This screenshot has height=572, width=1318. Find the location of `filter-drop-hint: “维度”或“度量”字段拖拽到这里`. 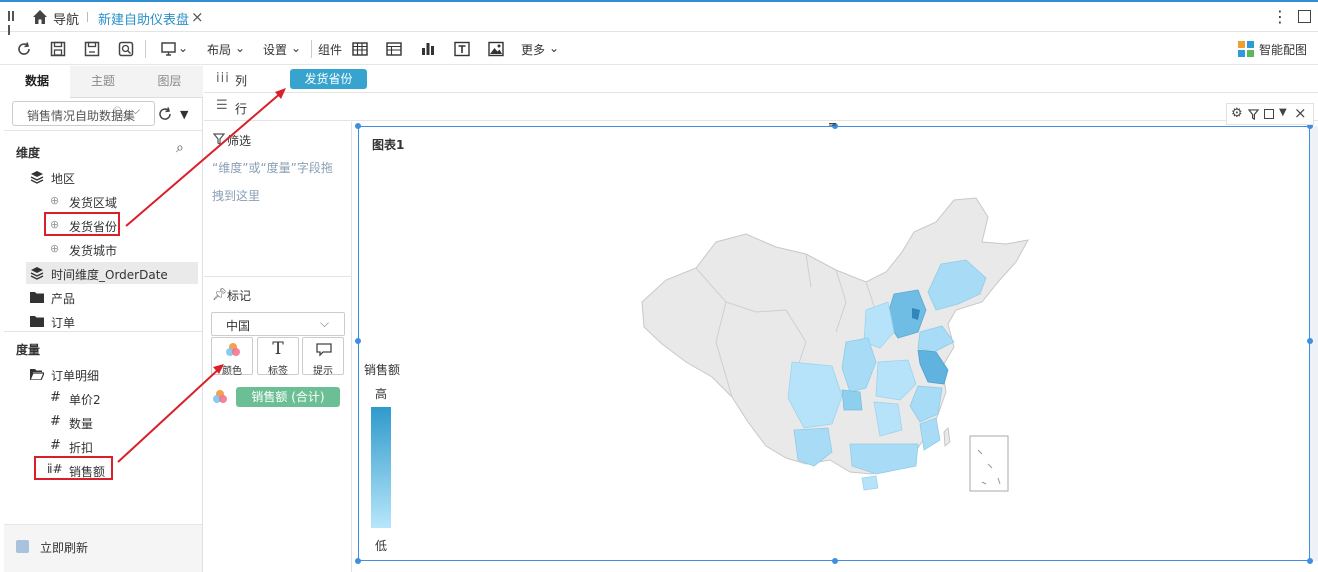

filter-drop-hint: “维度”或“度量”字段拖拽到这里 is located at coordinates (277, 182).